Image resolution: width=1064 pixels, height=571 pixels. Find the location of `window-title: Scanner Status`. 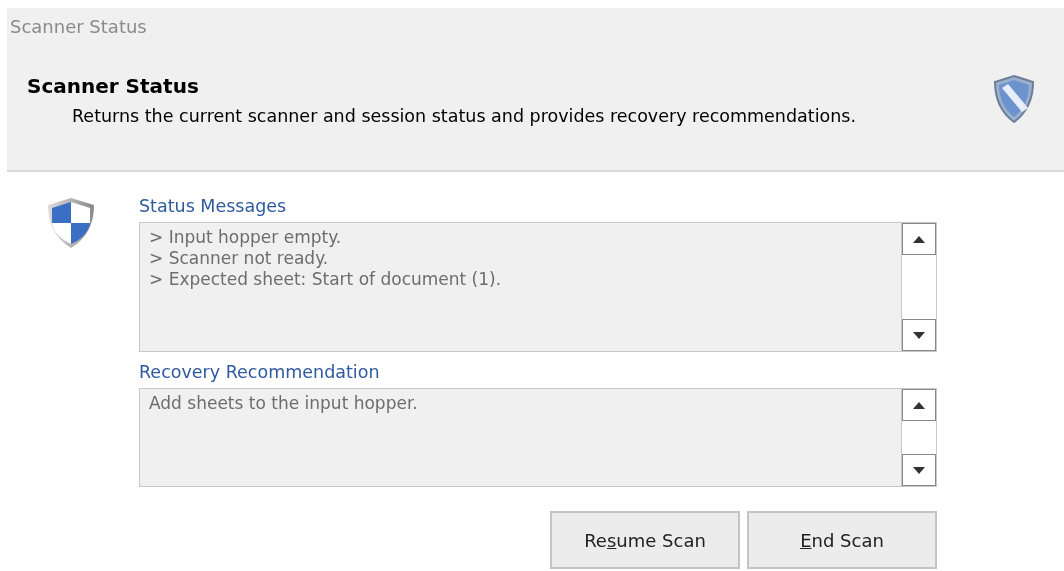

window-title: Scanner Status is located at coordinates (78, 27).